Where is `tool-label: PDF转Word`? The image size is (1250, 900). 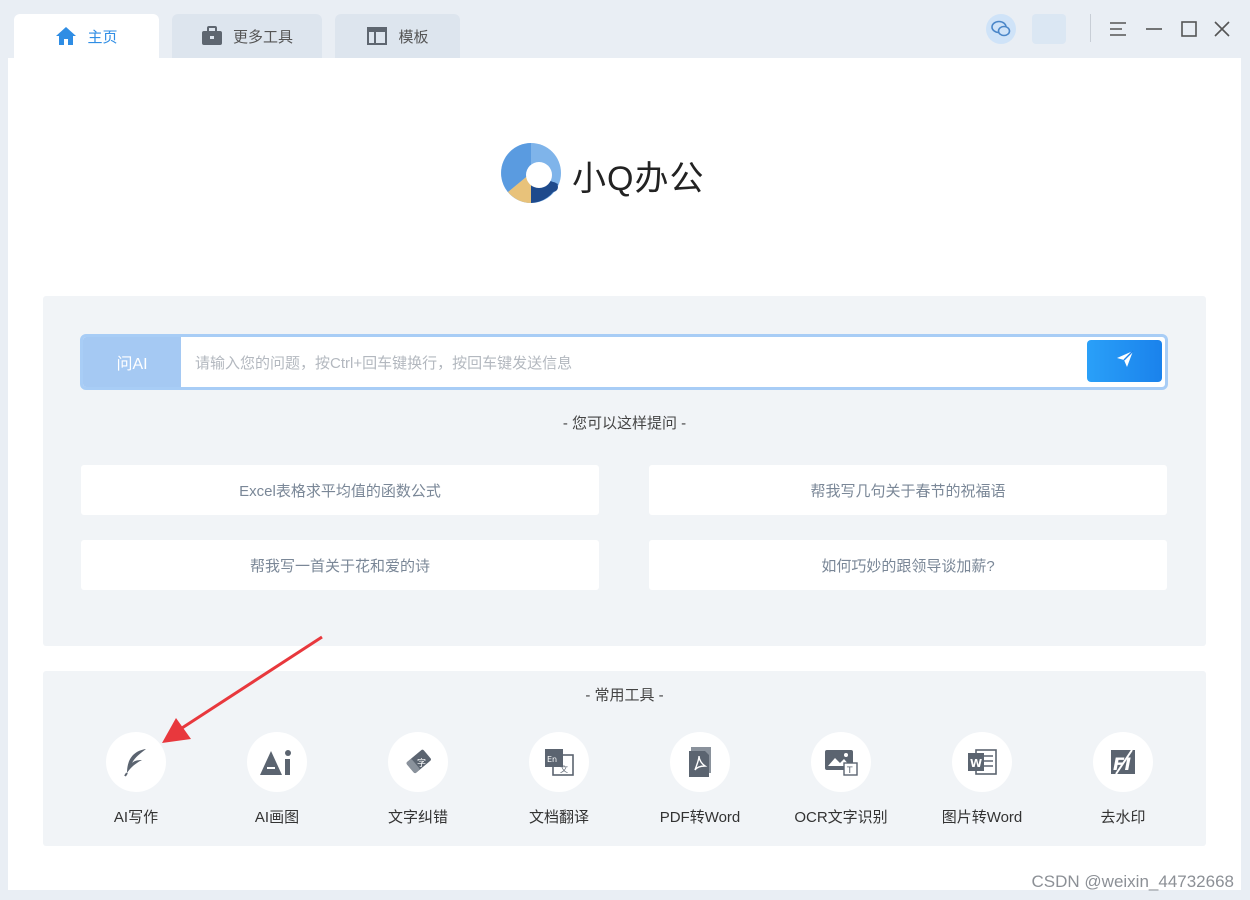 tool-label: PDF转Word is located at coordinates (700, 817).